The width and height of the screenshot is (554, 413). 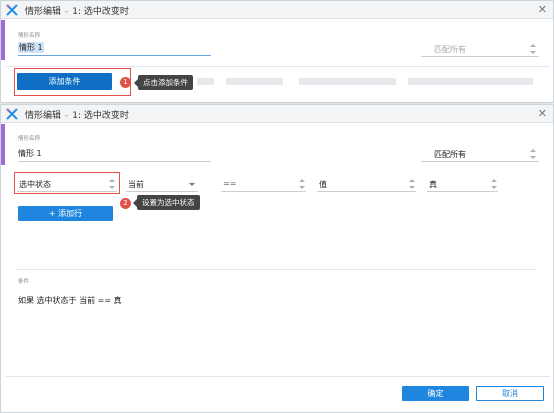 I want to click on tooltip-add-condition: 点击添加条件, so click(x=163, y=82).